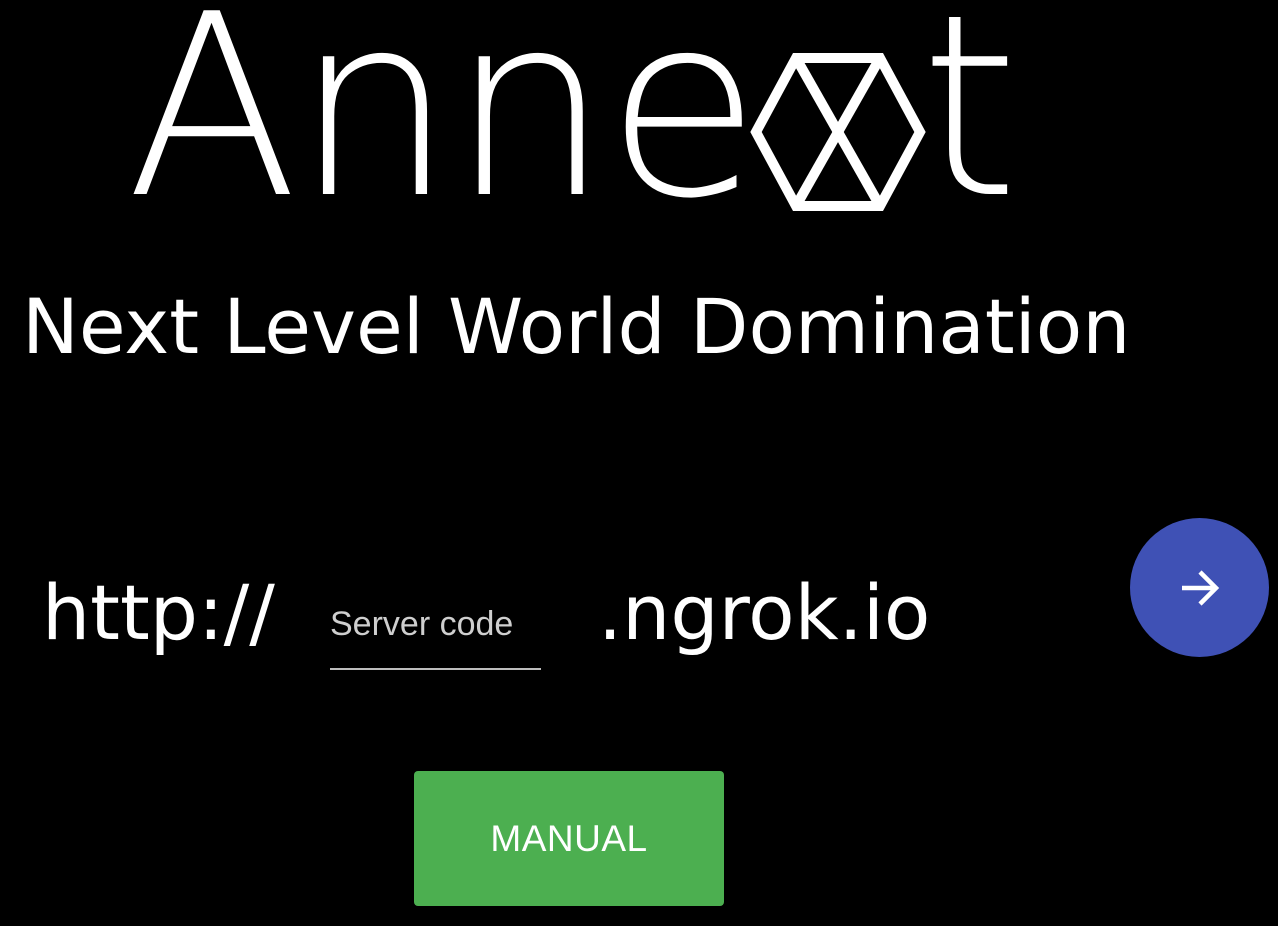 Image resolution: width=1278 pixels, height=926 pixels. I want to click on logo-text-end: t, so click(969, 127).